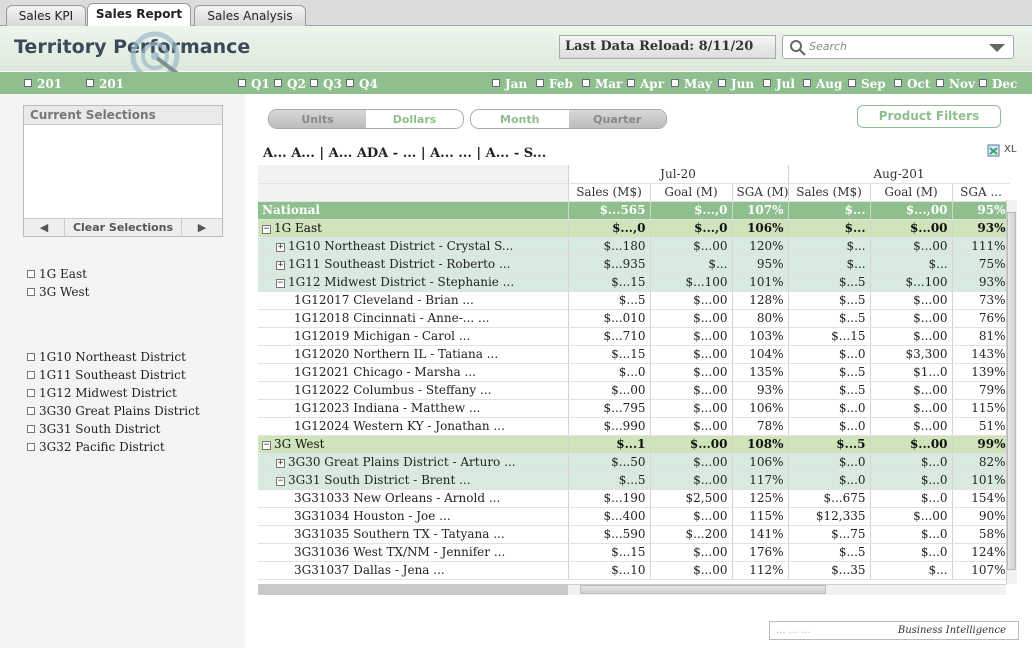 The image size is (1032, 648). Describe the element at coordinates (96, 447) in the screenshot. I see `district-option-3g32: 3G32 Pacific District` at that location.